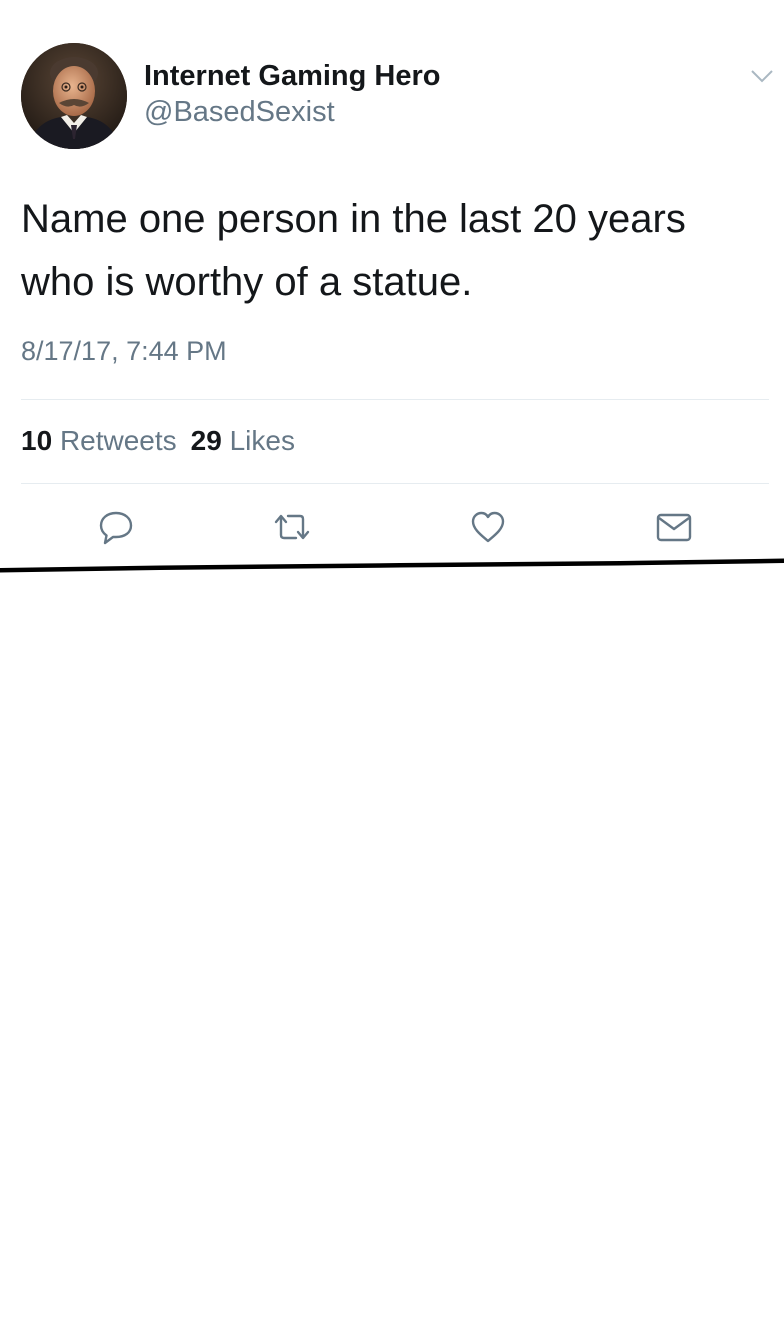 The width and height of the screenshot is (784, 1340). I want to click on likes-label: Likes, so click(262, 440).